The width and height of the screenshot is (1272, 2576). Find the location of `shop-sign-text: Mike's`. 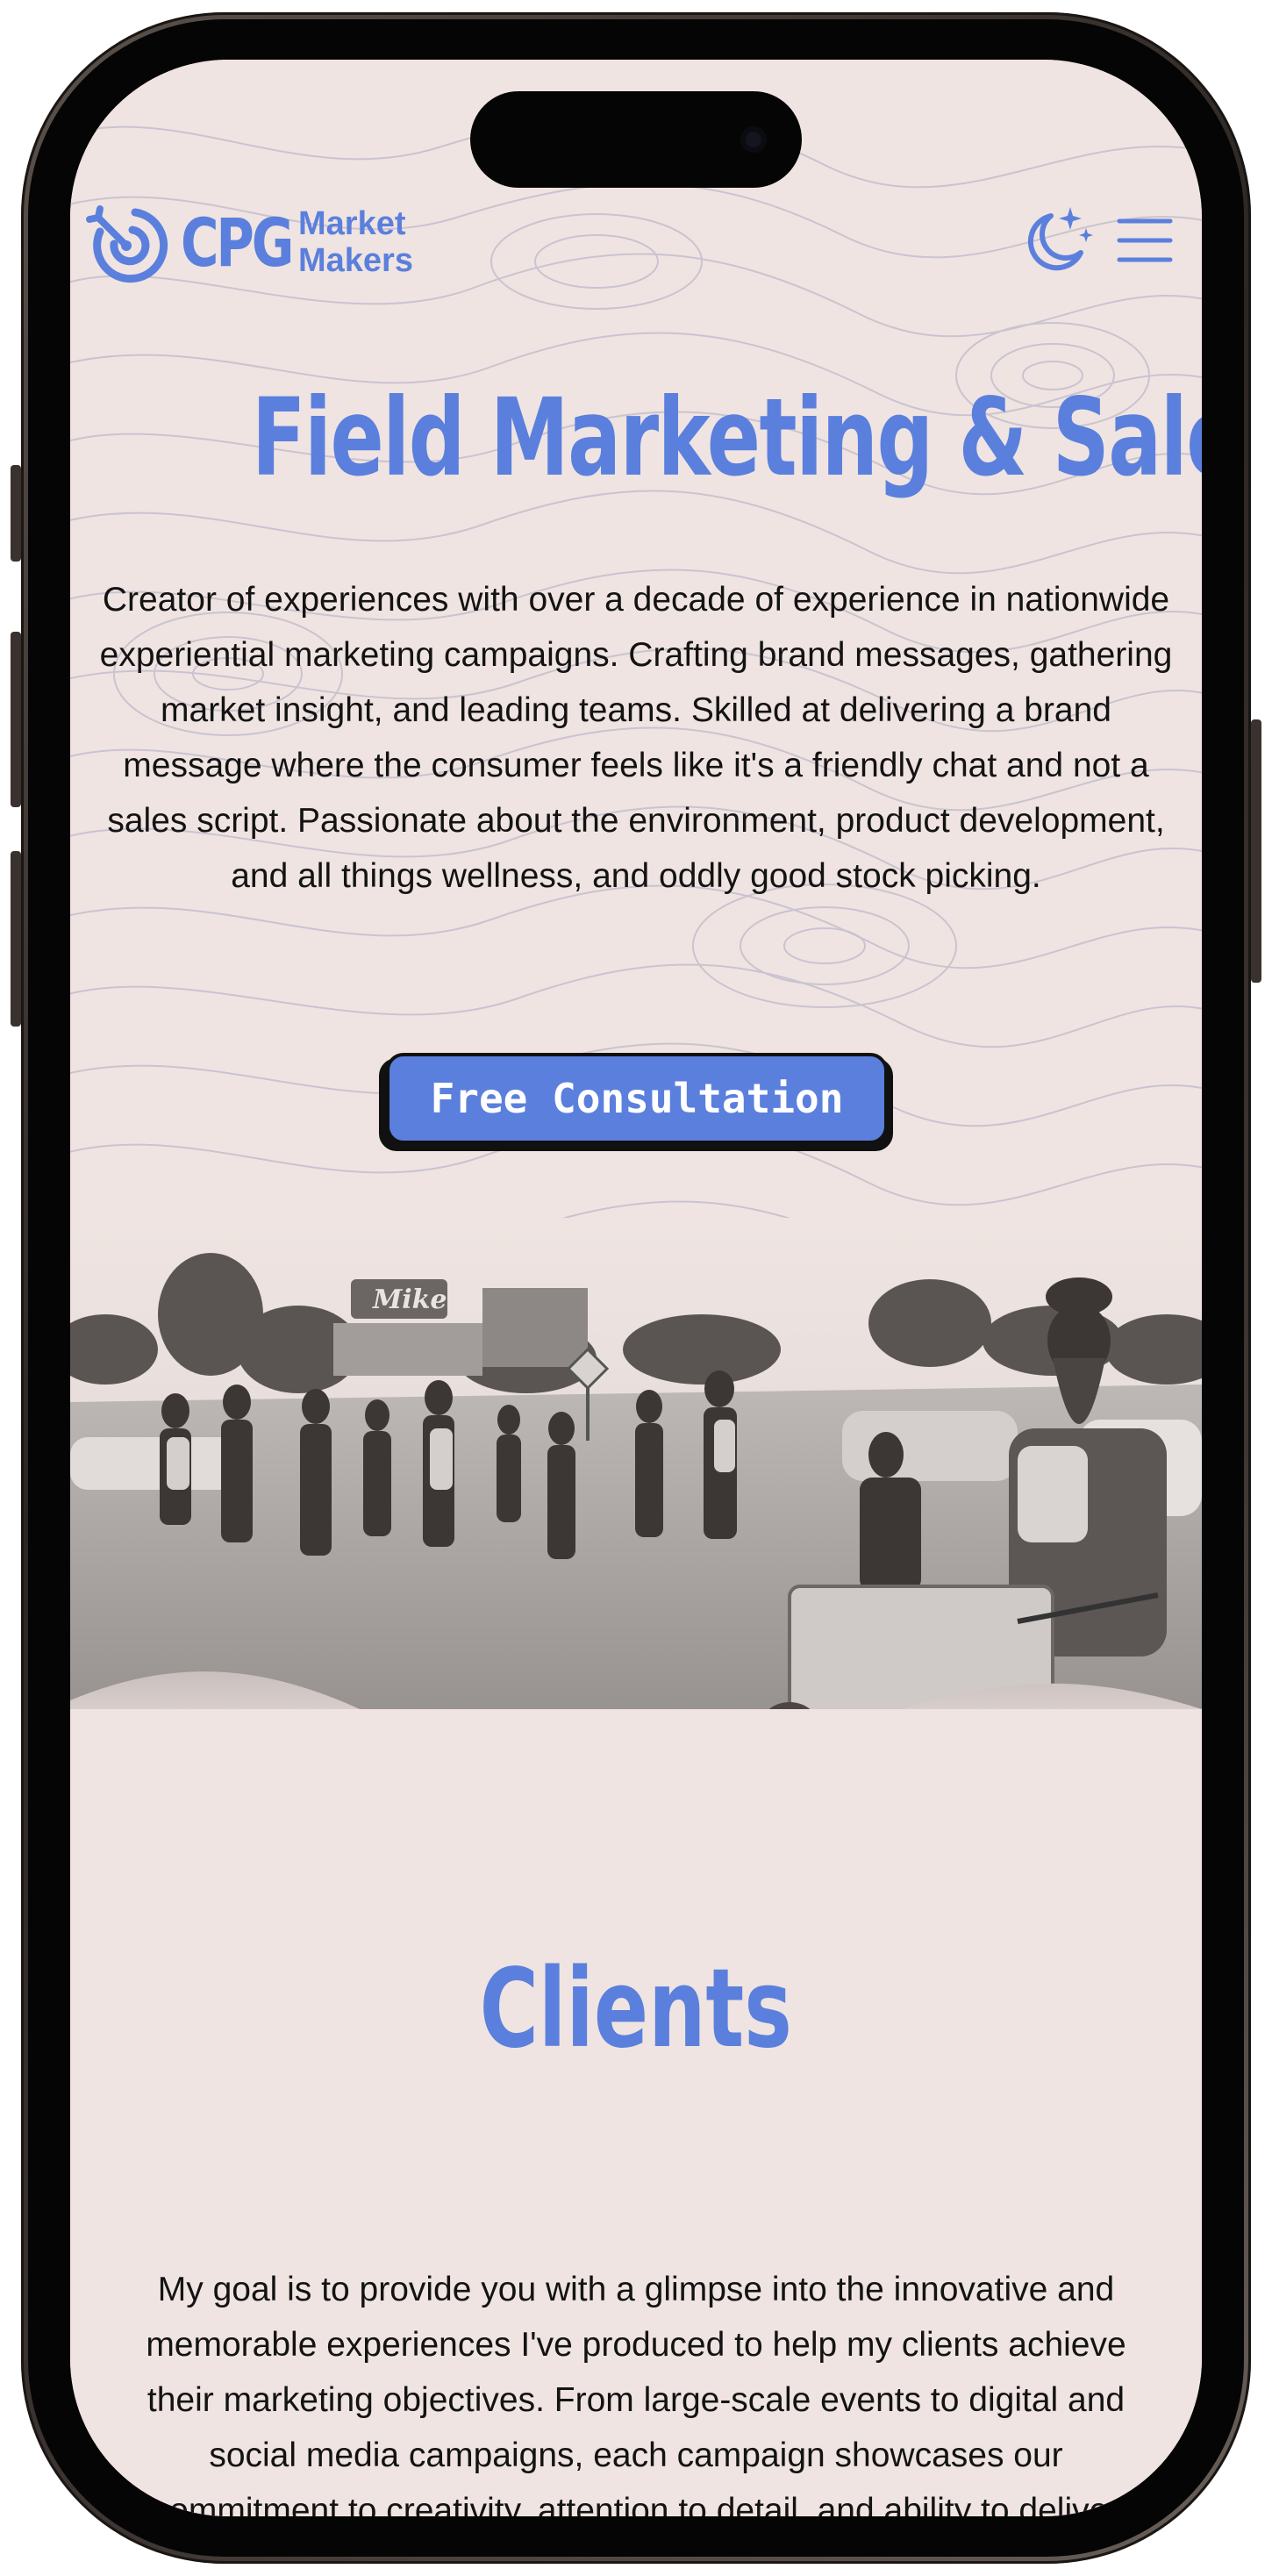

shop-sign-text: Mike's is located at coordinates (421, 1299).